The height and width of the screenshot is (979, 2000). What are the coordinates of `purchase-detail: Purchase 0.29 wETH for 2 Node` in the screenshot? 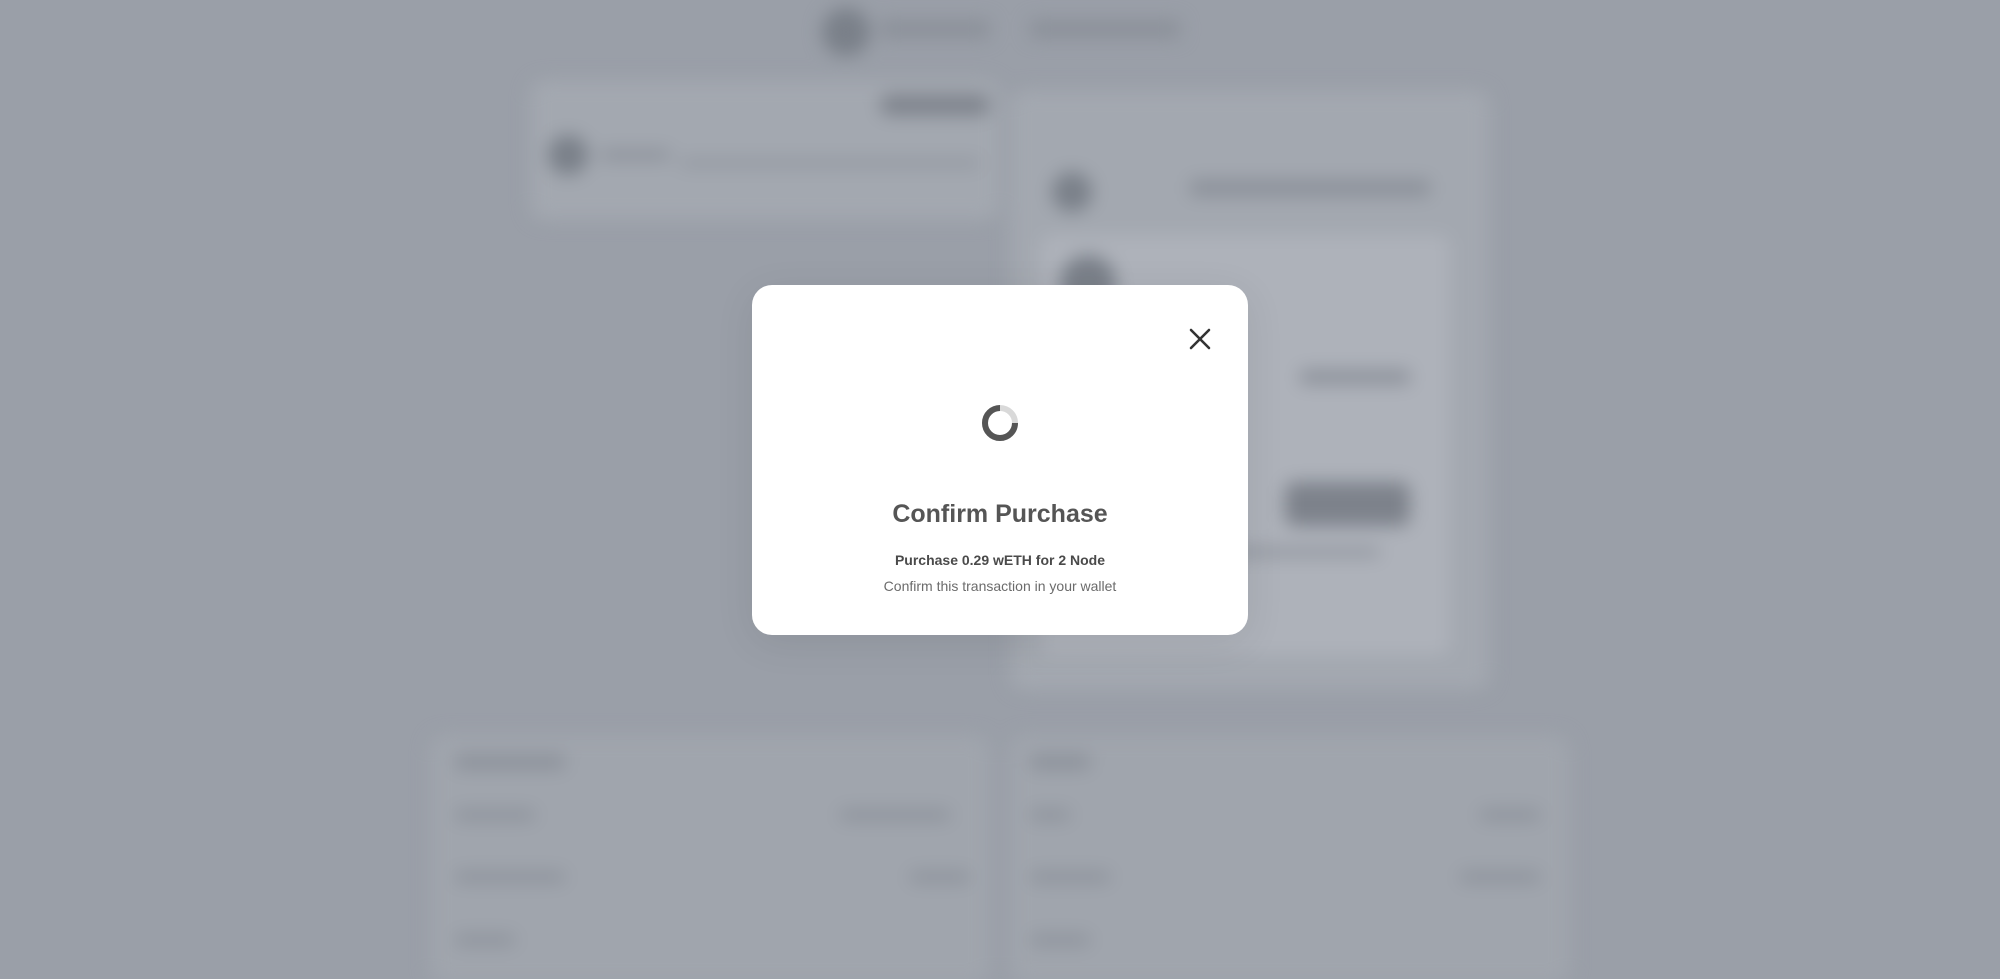 It's located at (1000, 560).